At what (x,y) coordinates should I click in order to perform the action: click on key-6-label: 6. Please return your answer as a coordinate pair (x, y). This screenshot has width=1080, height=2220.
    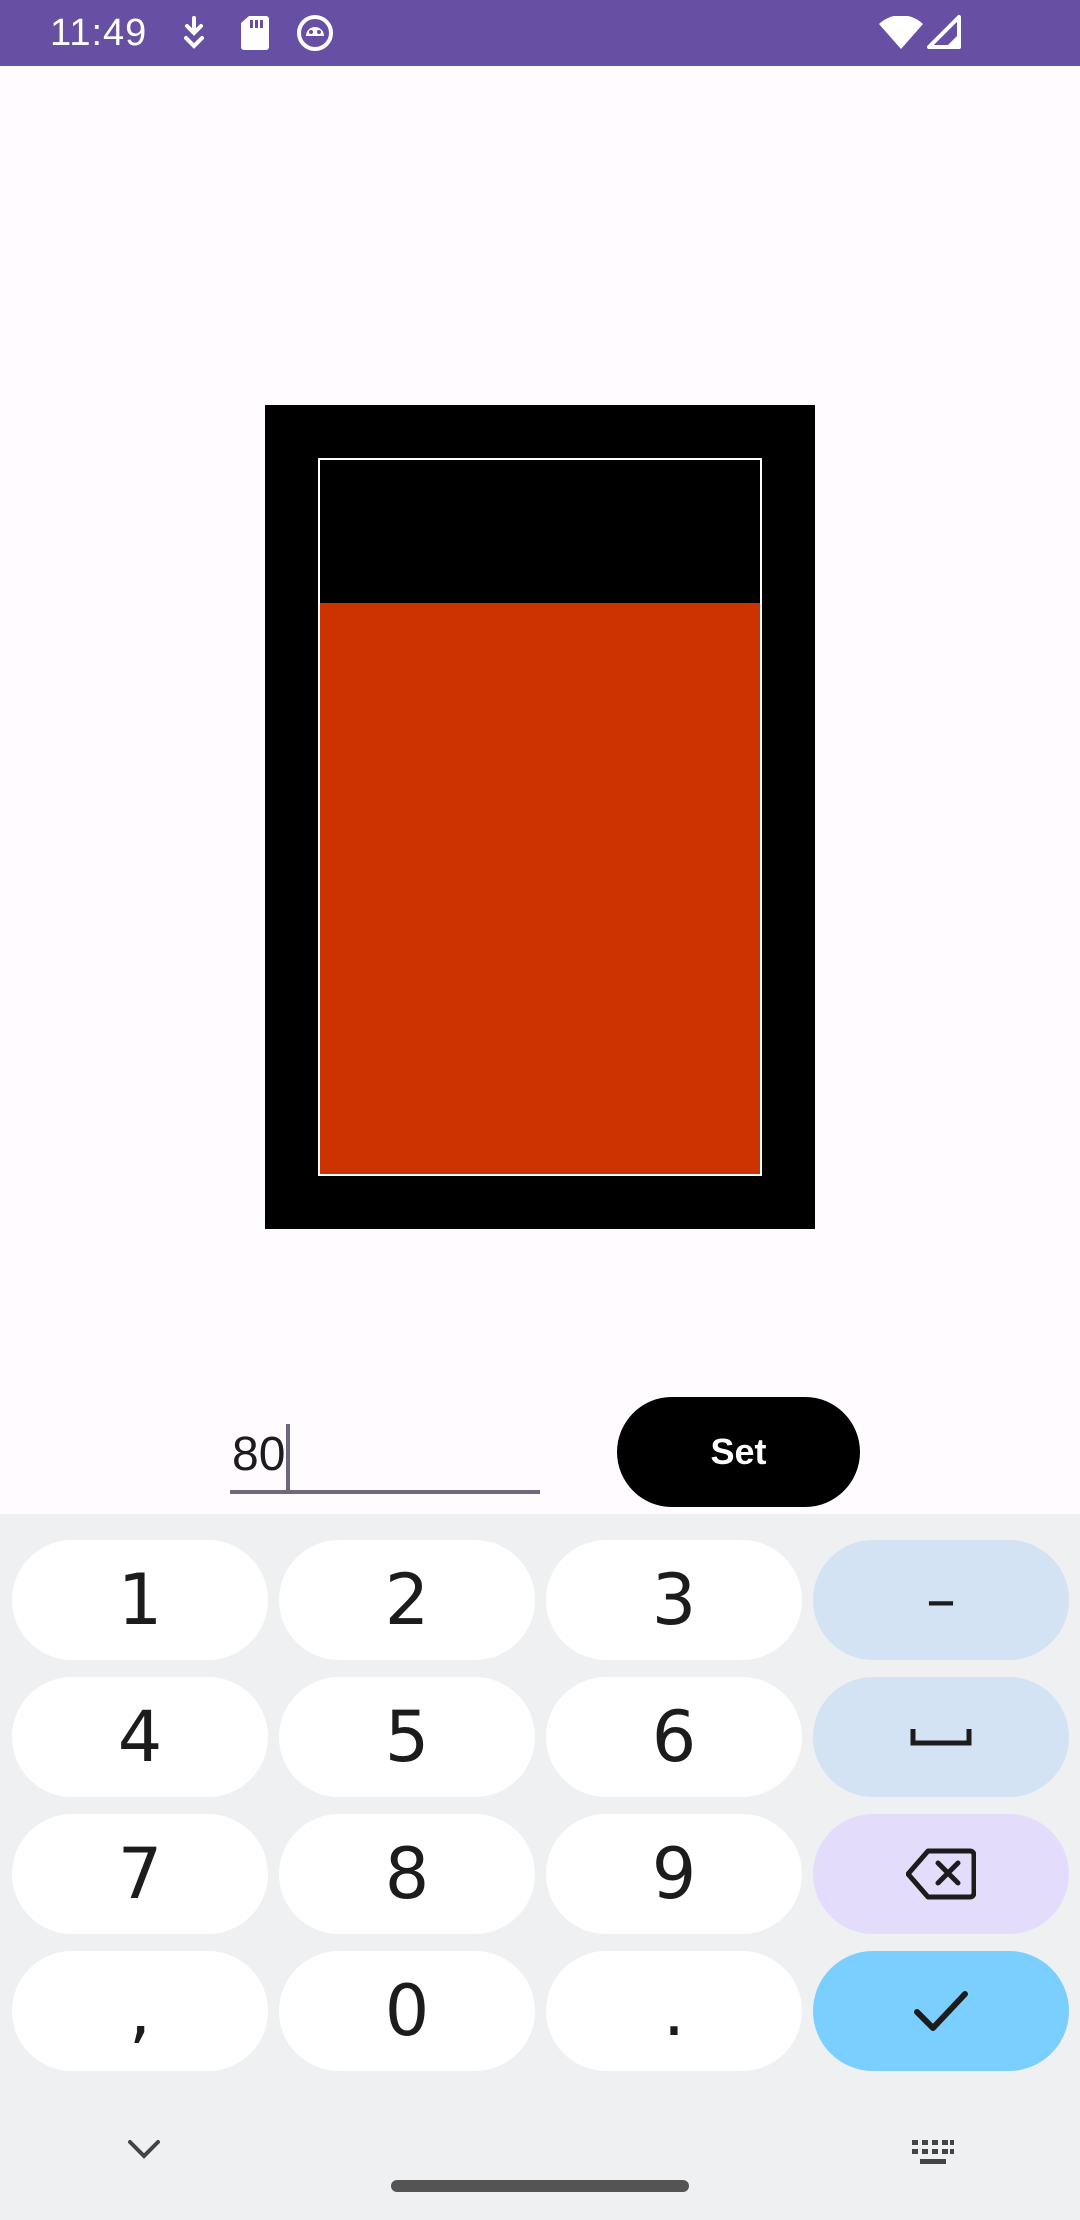
    Looking at the image, I should click on (674, 1737).